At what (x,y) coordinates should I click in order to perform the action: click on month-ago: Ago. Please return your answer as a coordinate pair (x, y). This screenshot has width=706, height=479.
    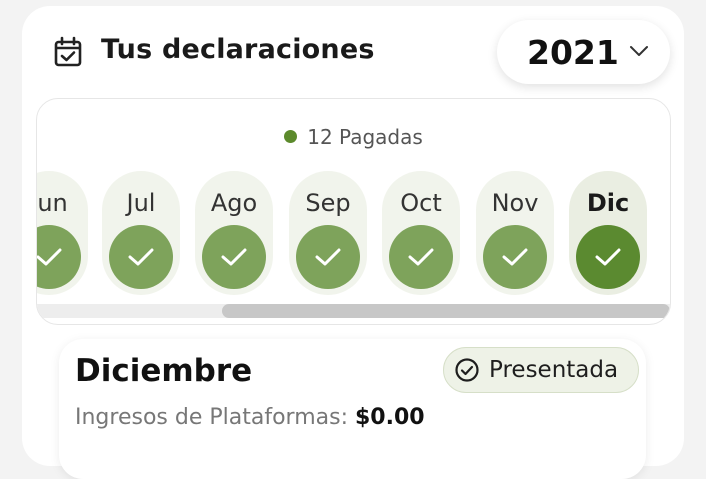
    Looking at the image, I should click on (234, 233).